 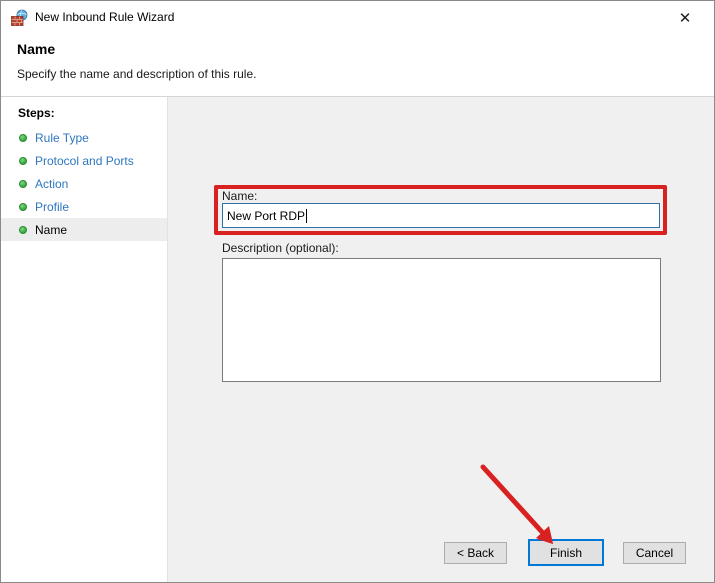 What do you see at coordinates (685, 18) in the screenshot?
I see `close-icon: ✕` at bounding box center [685, 18].